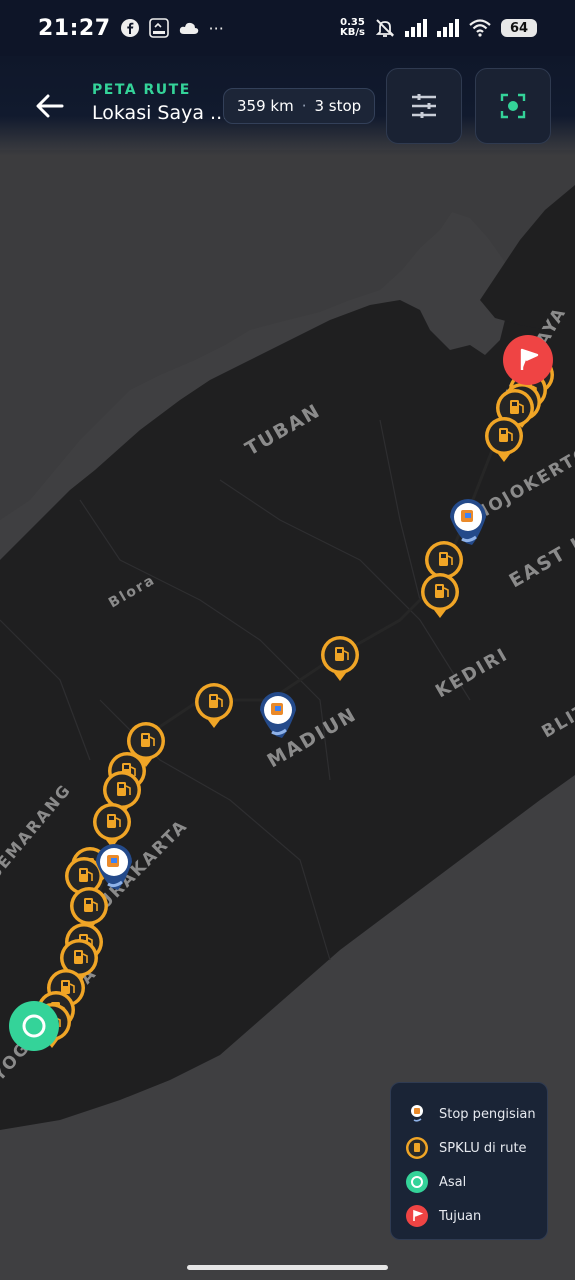 This screenshot has width=575, height=1280. I want to click on focus-target-icon, so click(513, 106).